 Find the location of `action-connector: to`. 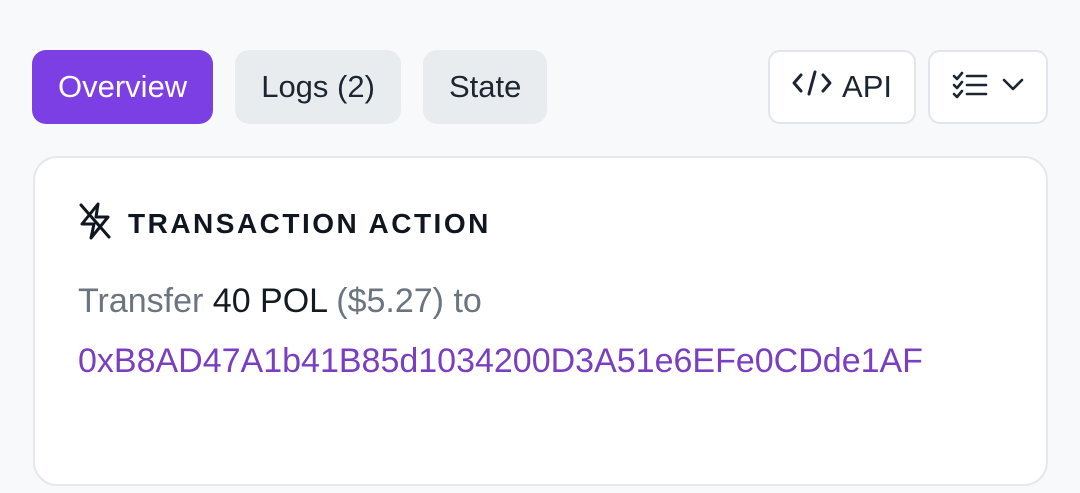

action-connector: to is located at coordinates (467, 301).